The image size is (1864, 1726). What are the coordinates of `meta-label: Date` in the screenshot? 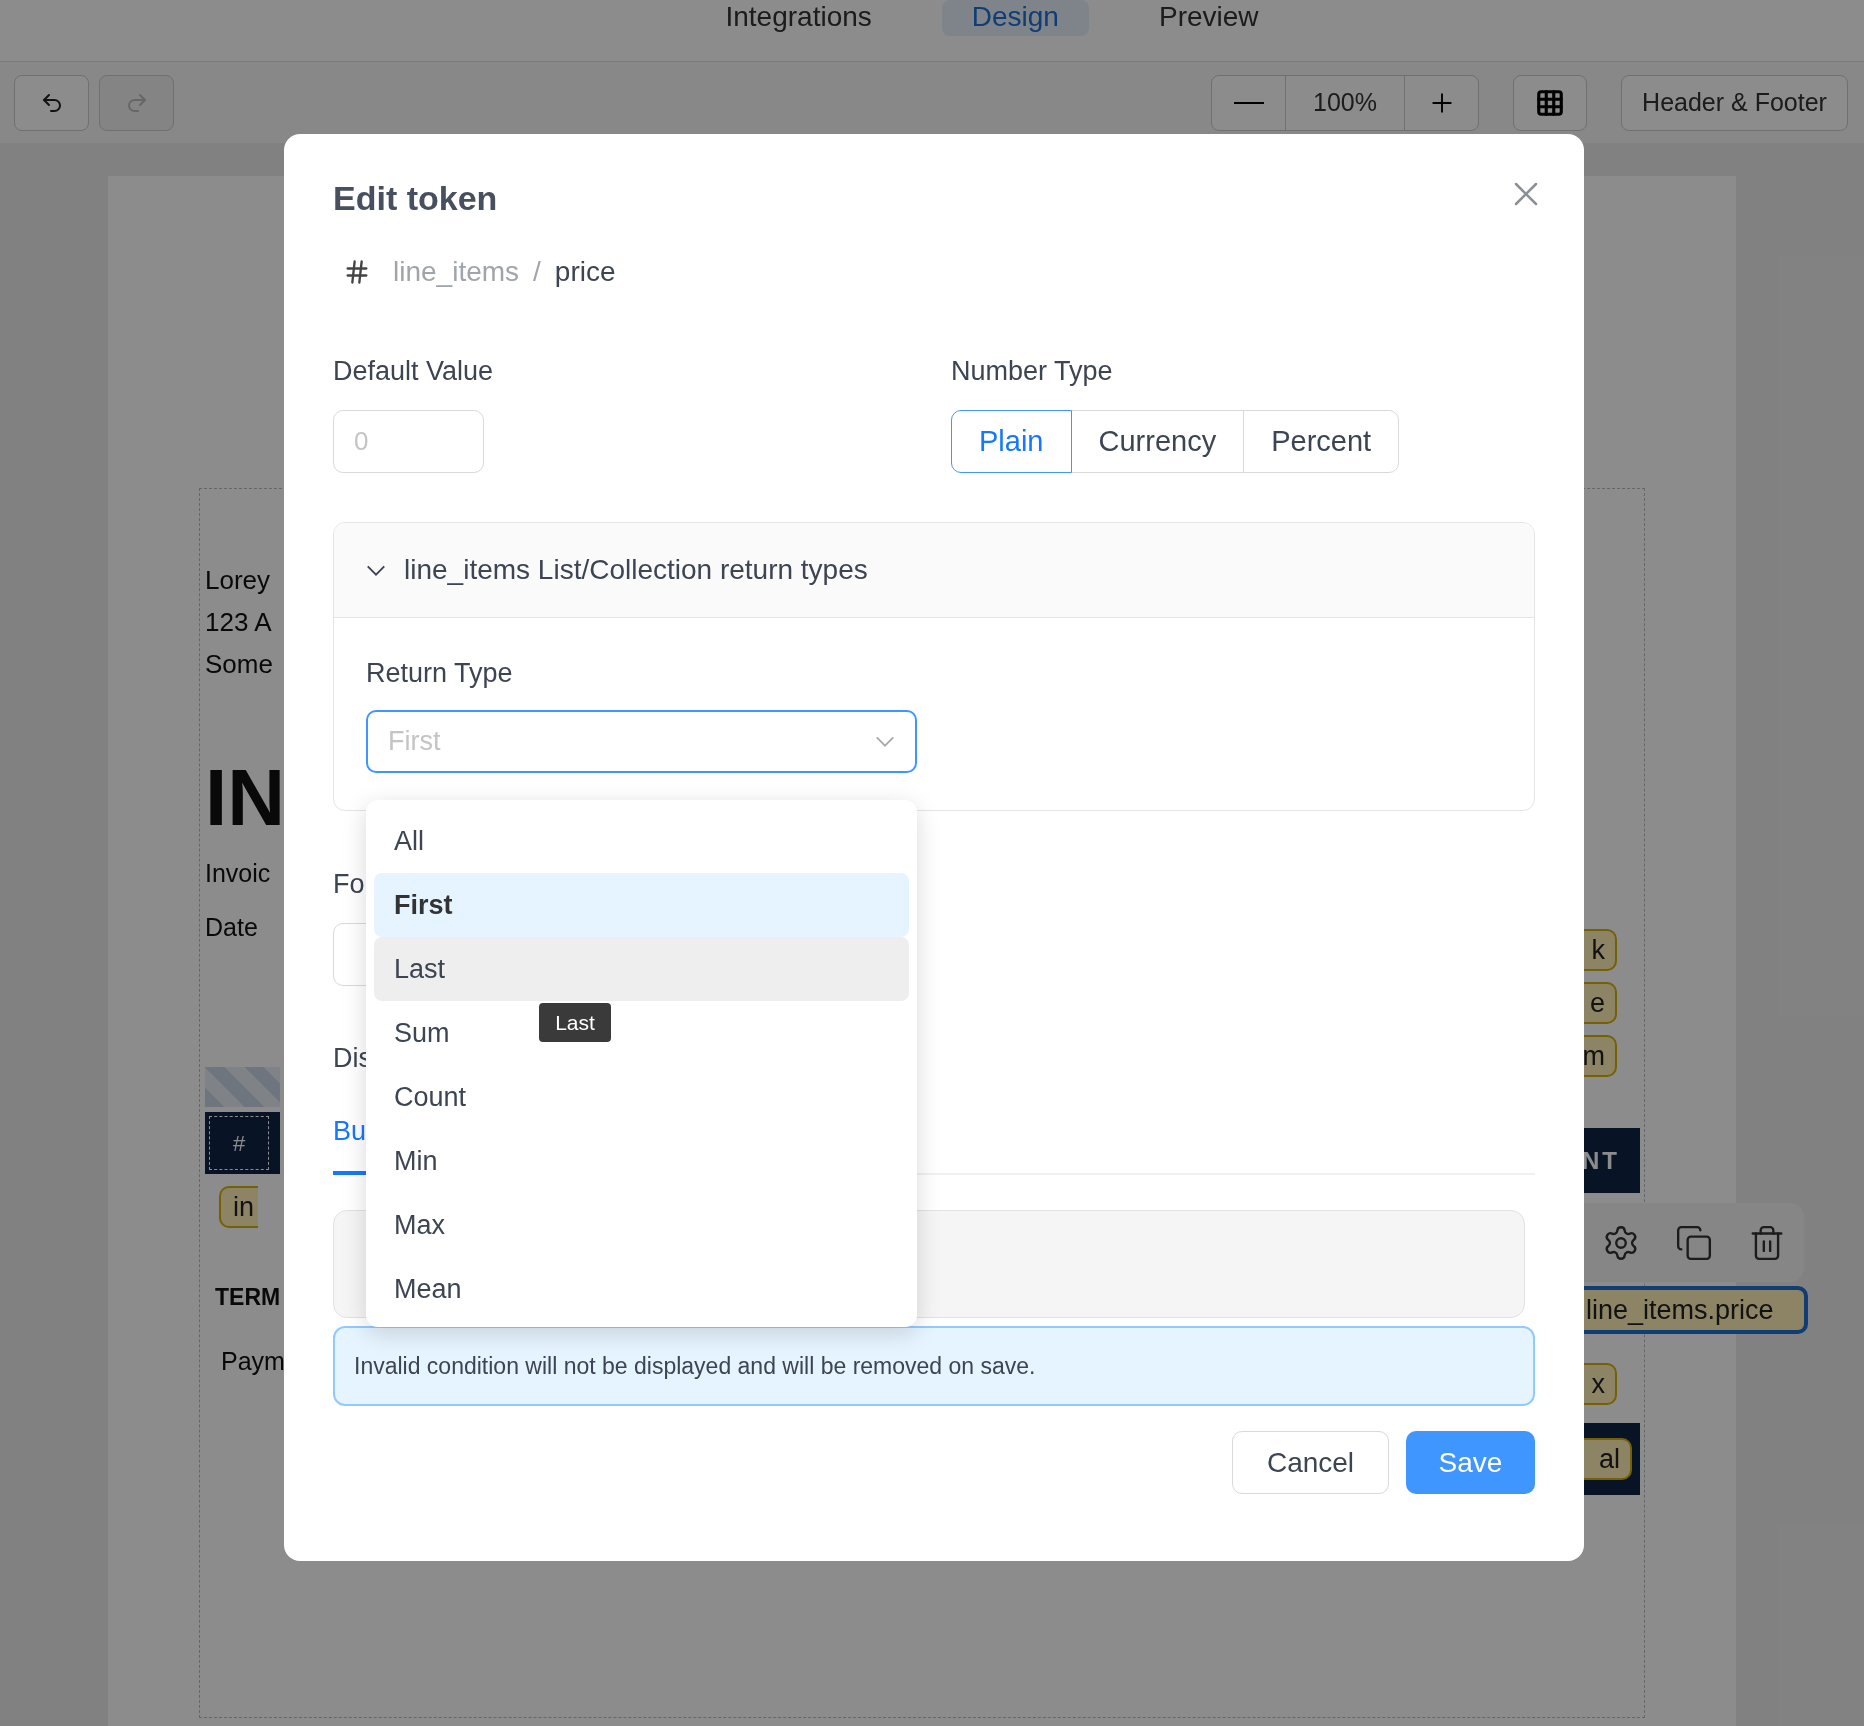 It's located at (232, 927).